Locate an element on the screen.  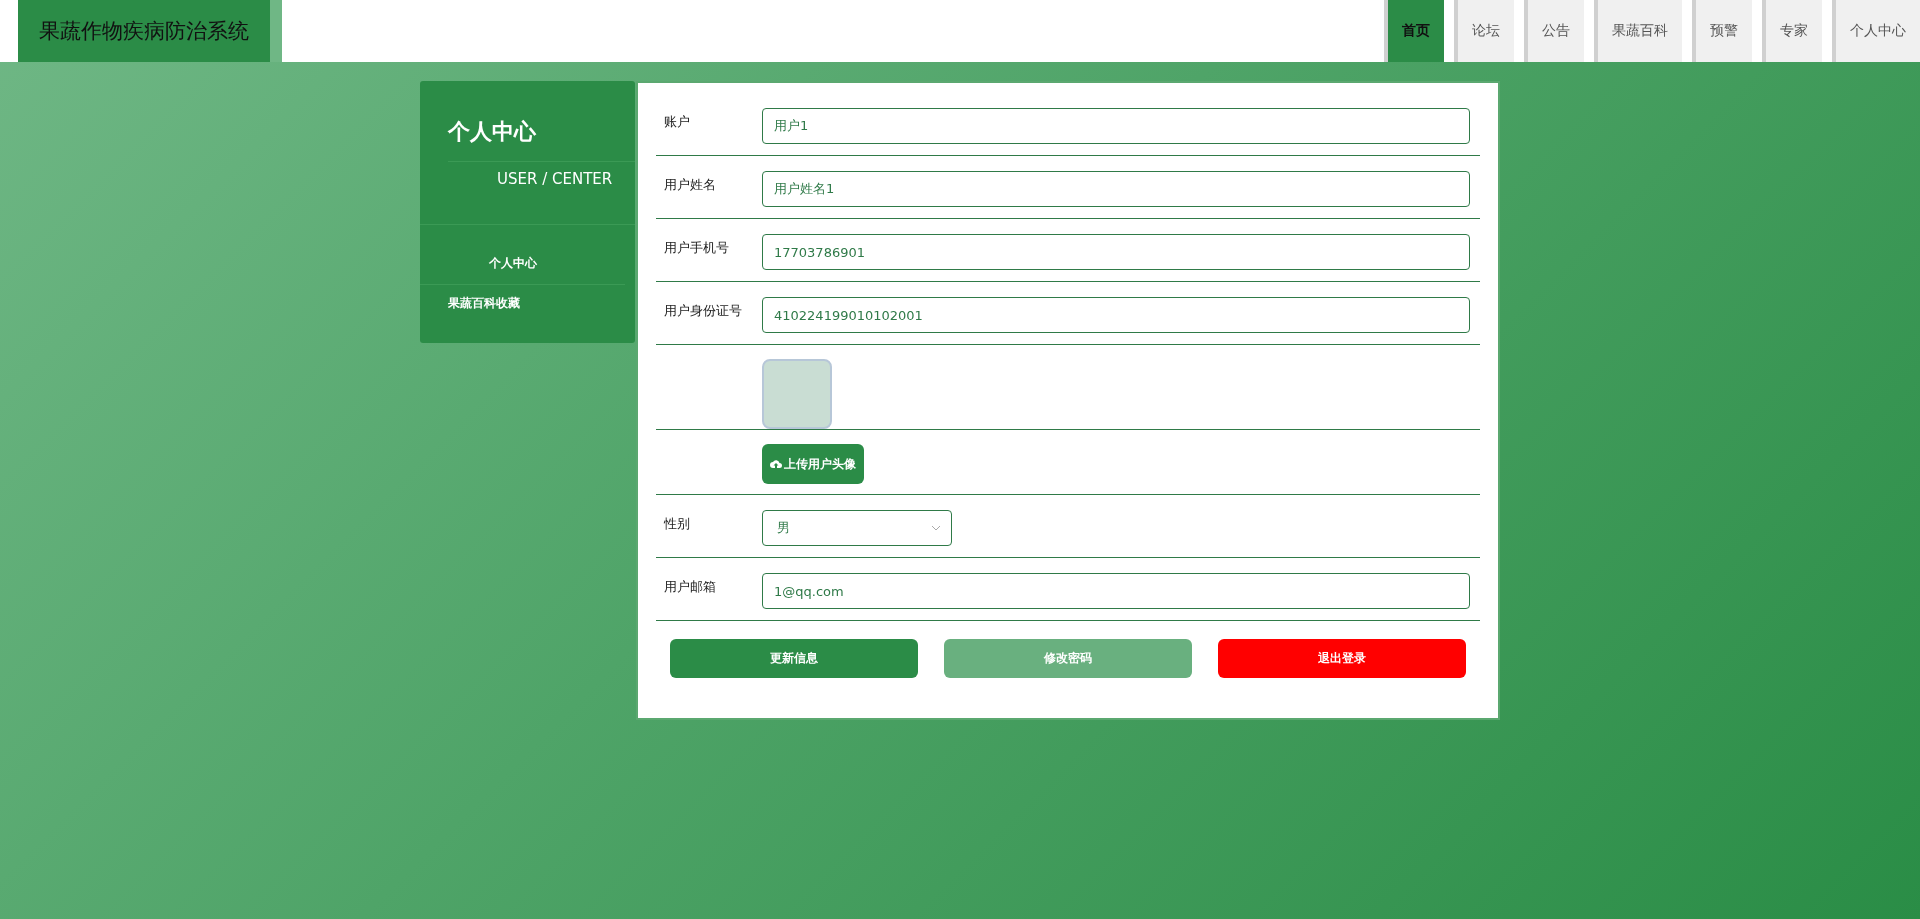
text-field: 410224199010102001 is located at coordinates (1116, 315).